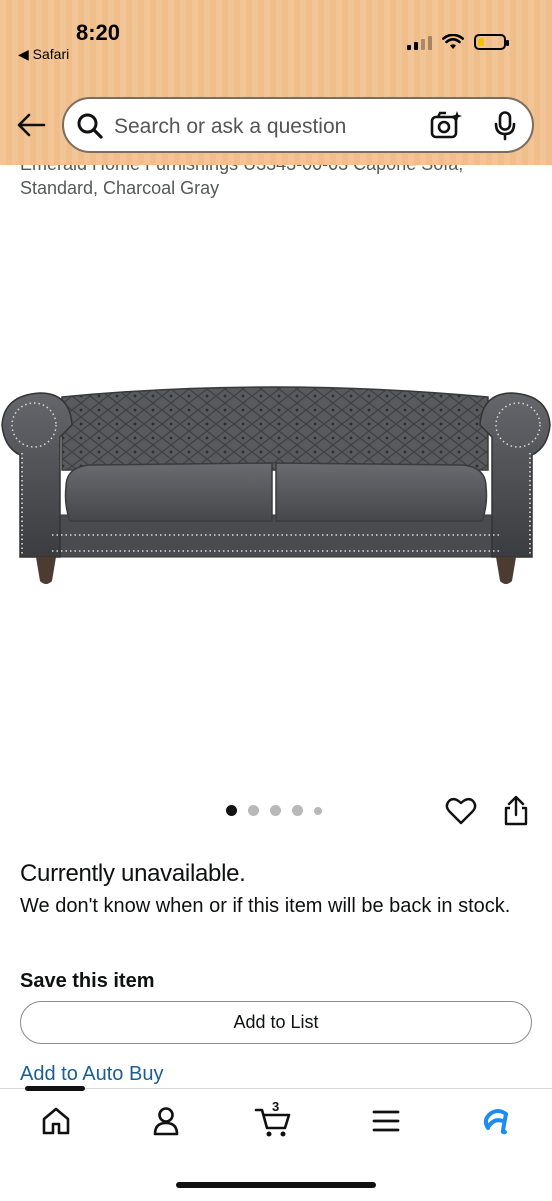 The image size is (552, 1201). I want to click on back-arrow-icon, so click(31, 125).